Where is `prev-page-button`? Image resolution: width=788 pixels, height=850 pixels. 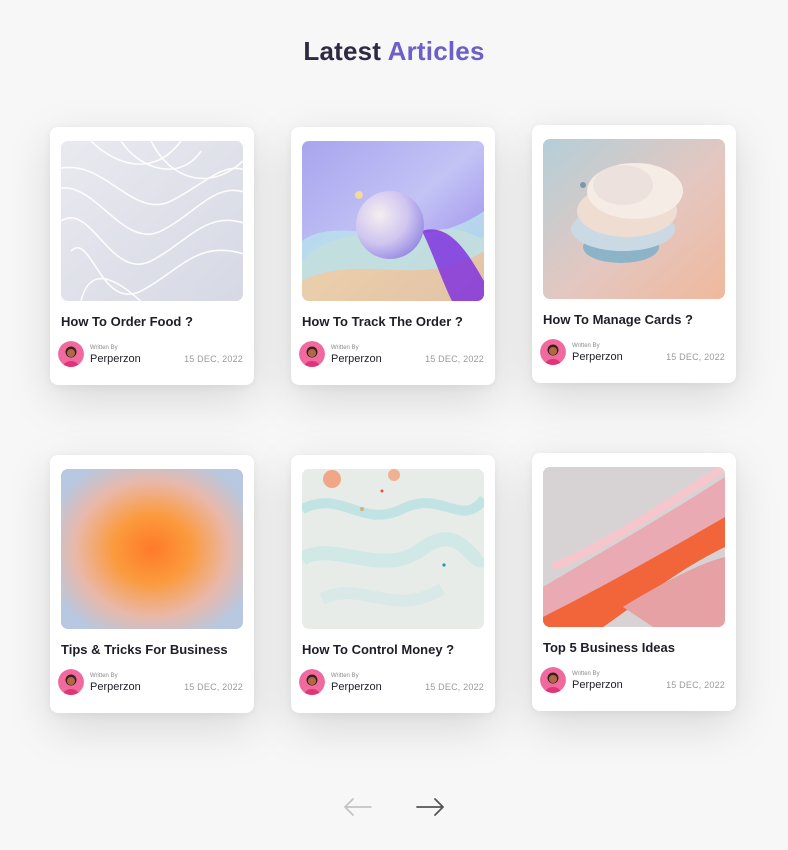 prev-page-button is located at coordinates (357, 807).